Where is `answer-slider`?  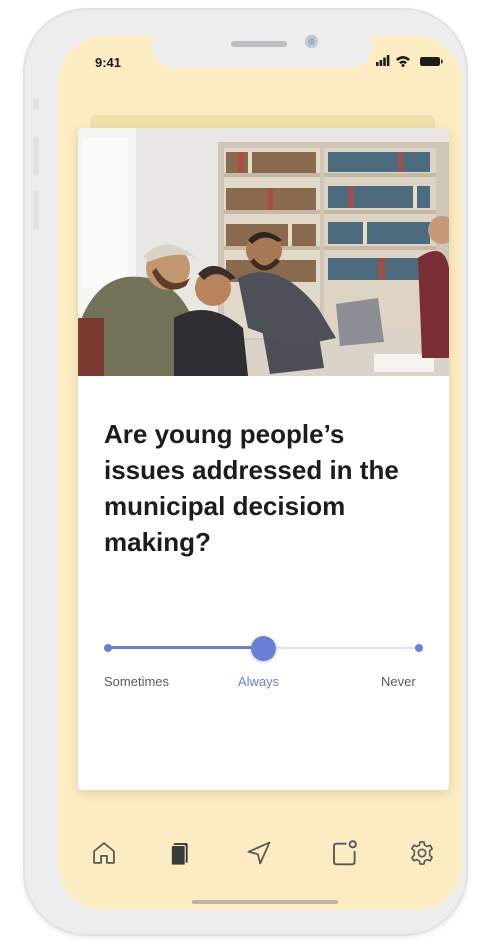 answer-slider is located at coordinates (264, 648).